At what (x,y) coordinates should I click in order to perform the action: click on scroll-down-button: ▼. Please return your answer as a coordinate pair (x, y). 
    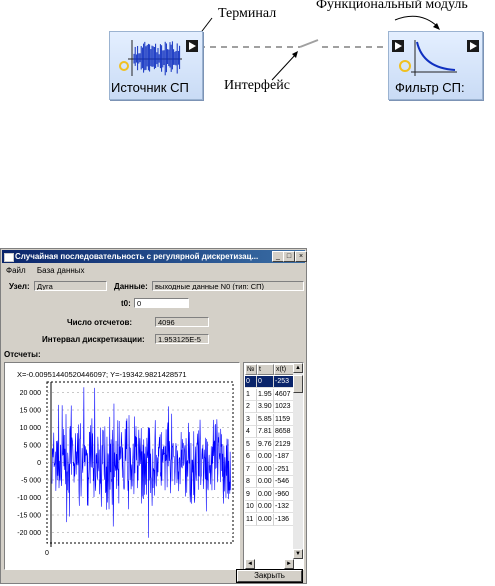
    Looking at the image, I should click on (298, 554).